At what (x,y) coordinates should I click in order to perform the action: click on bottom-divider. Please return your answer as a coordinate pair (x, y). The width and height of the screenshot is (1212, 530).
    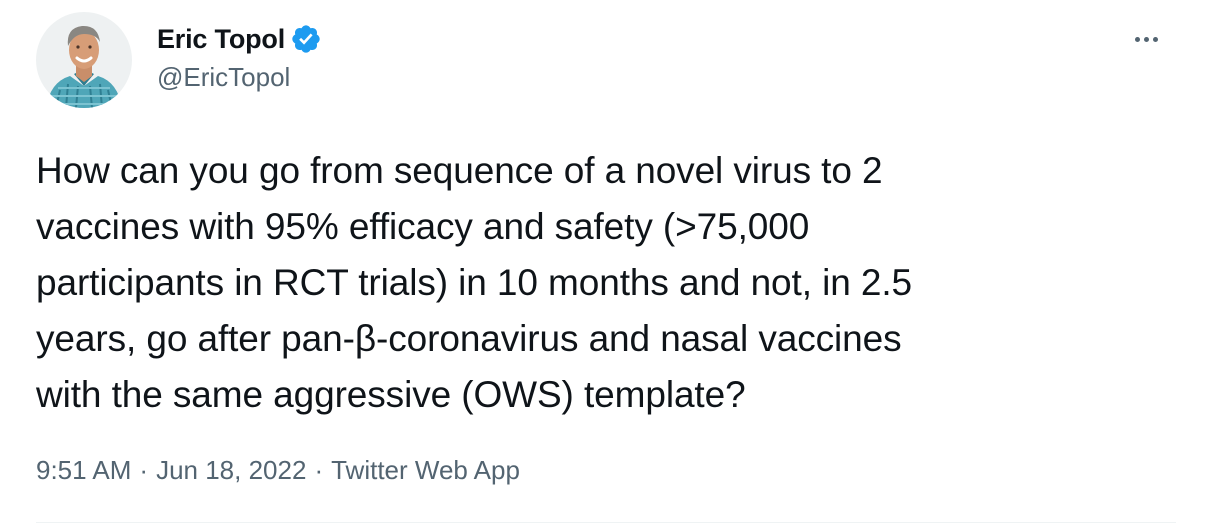
    Looking at the image, I should click on (606, 522).